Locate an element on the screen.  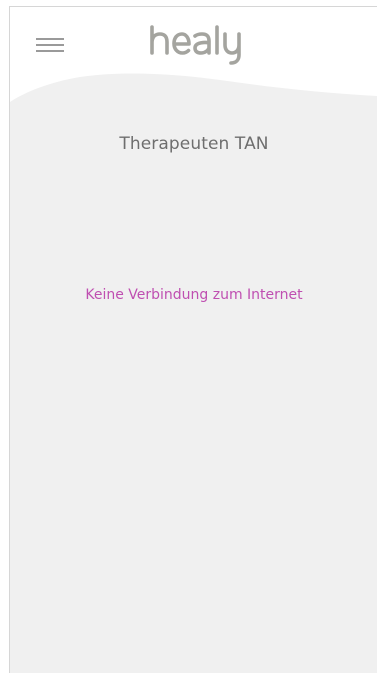
hamburger-menu-icon is located at coordinates (51, 45).